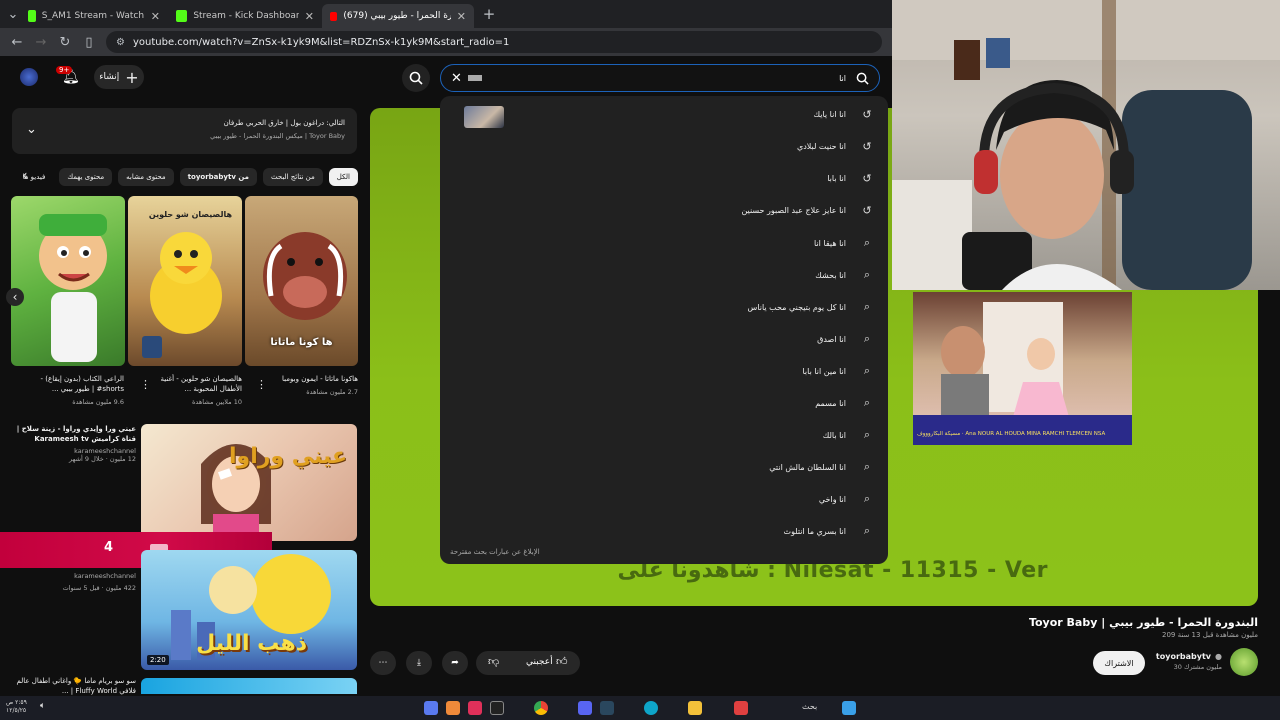  I want to click on folder-icon, so click(695, 708).